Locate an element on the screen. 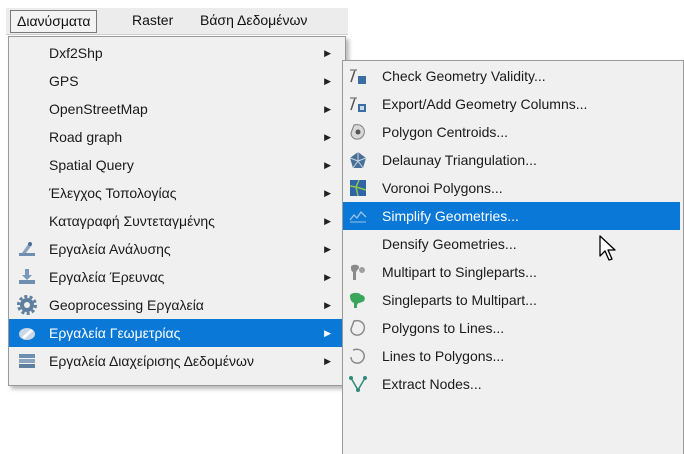  menu-item-geometry-tools: Εργαλεία Γεωμετρίας ▶ is located at coordinates (177, 333).